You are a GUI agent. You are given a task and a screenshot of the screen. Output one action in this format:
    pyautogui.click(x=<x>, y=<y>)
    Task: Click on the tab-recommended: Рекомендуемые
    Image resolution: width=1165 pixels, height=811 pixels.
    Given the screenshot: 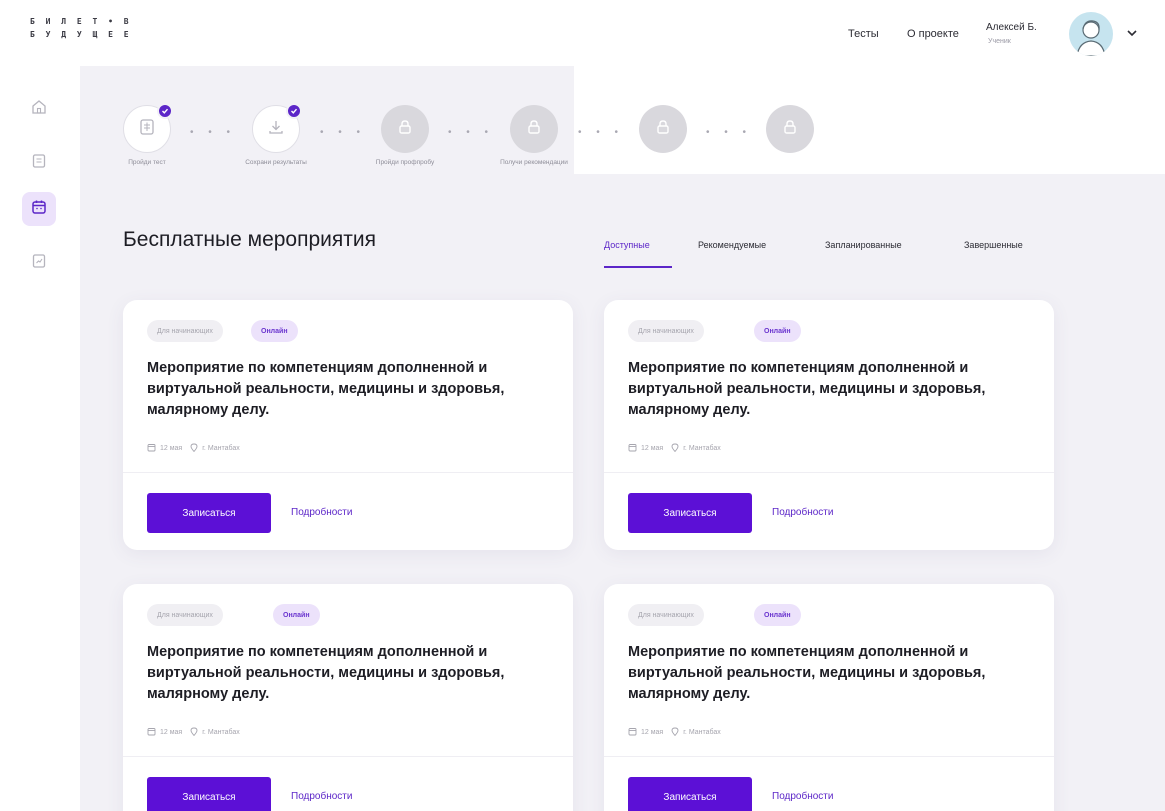 What is the action you would take?
    pyautogui.click(x=732, y=245)
    